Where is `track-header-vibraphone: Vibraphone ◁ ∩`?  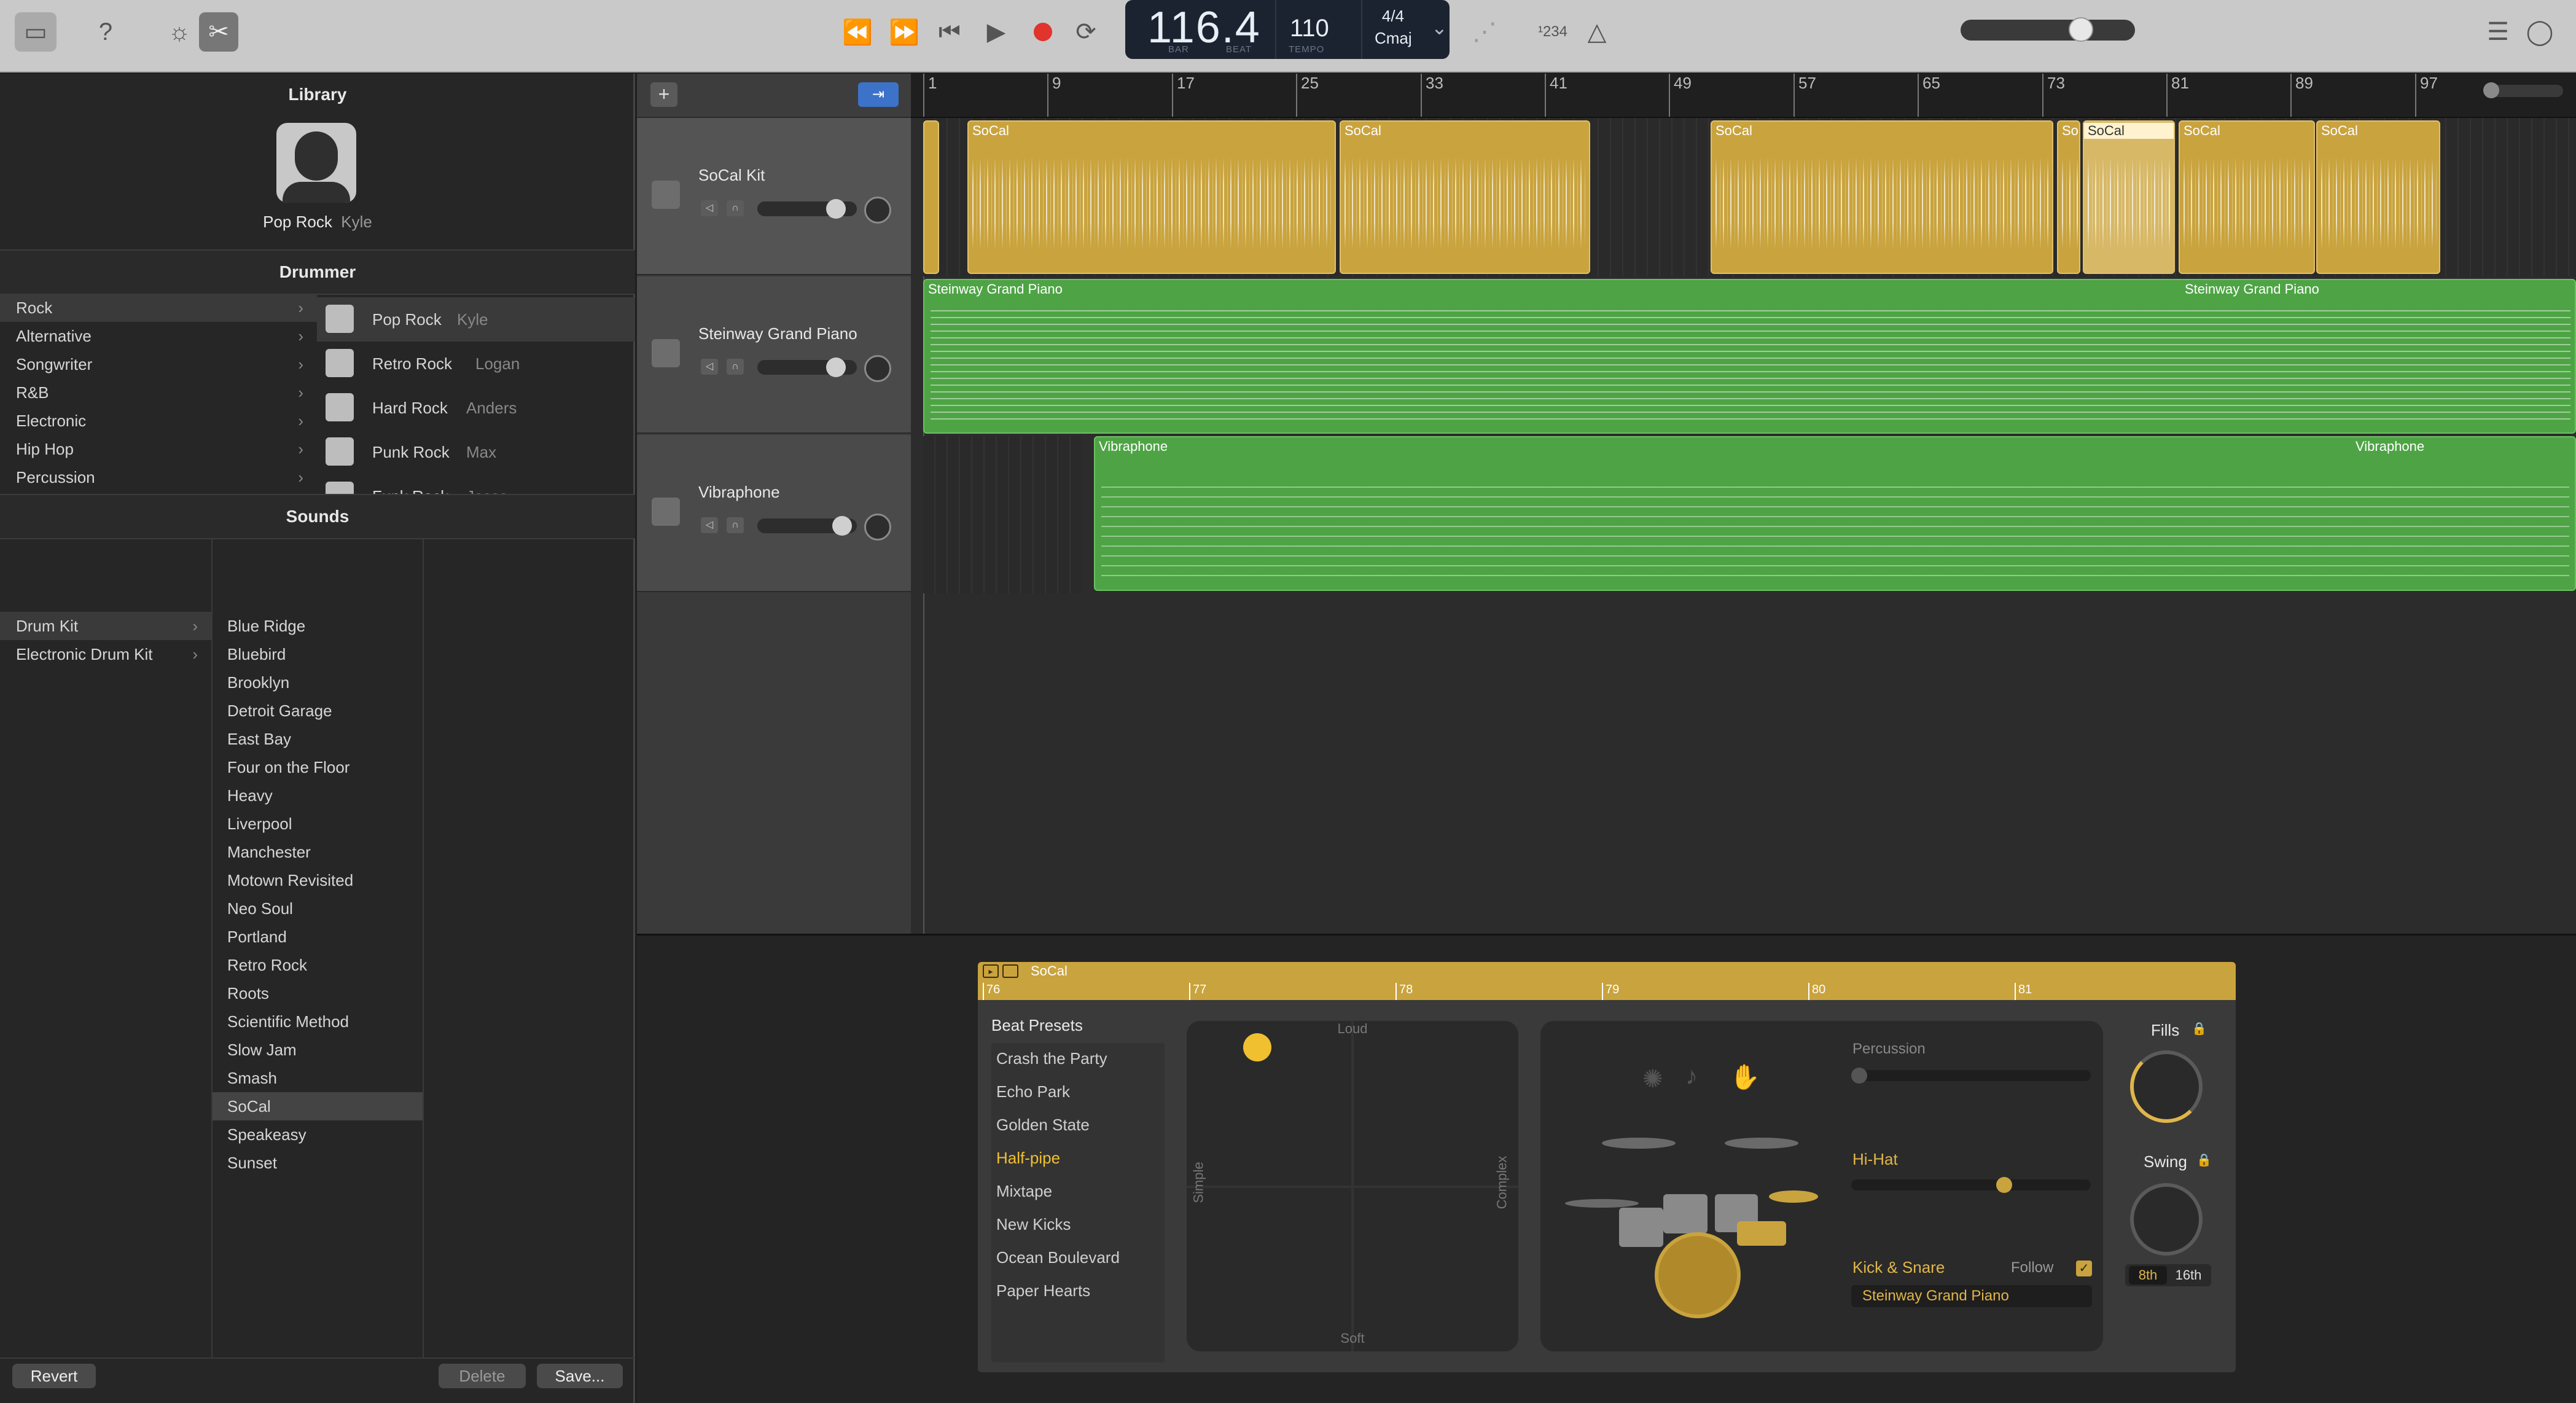 track-header-vibraphone: Vibraphone ◁ ∩ is located at coordinates (774, 513).